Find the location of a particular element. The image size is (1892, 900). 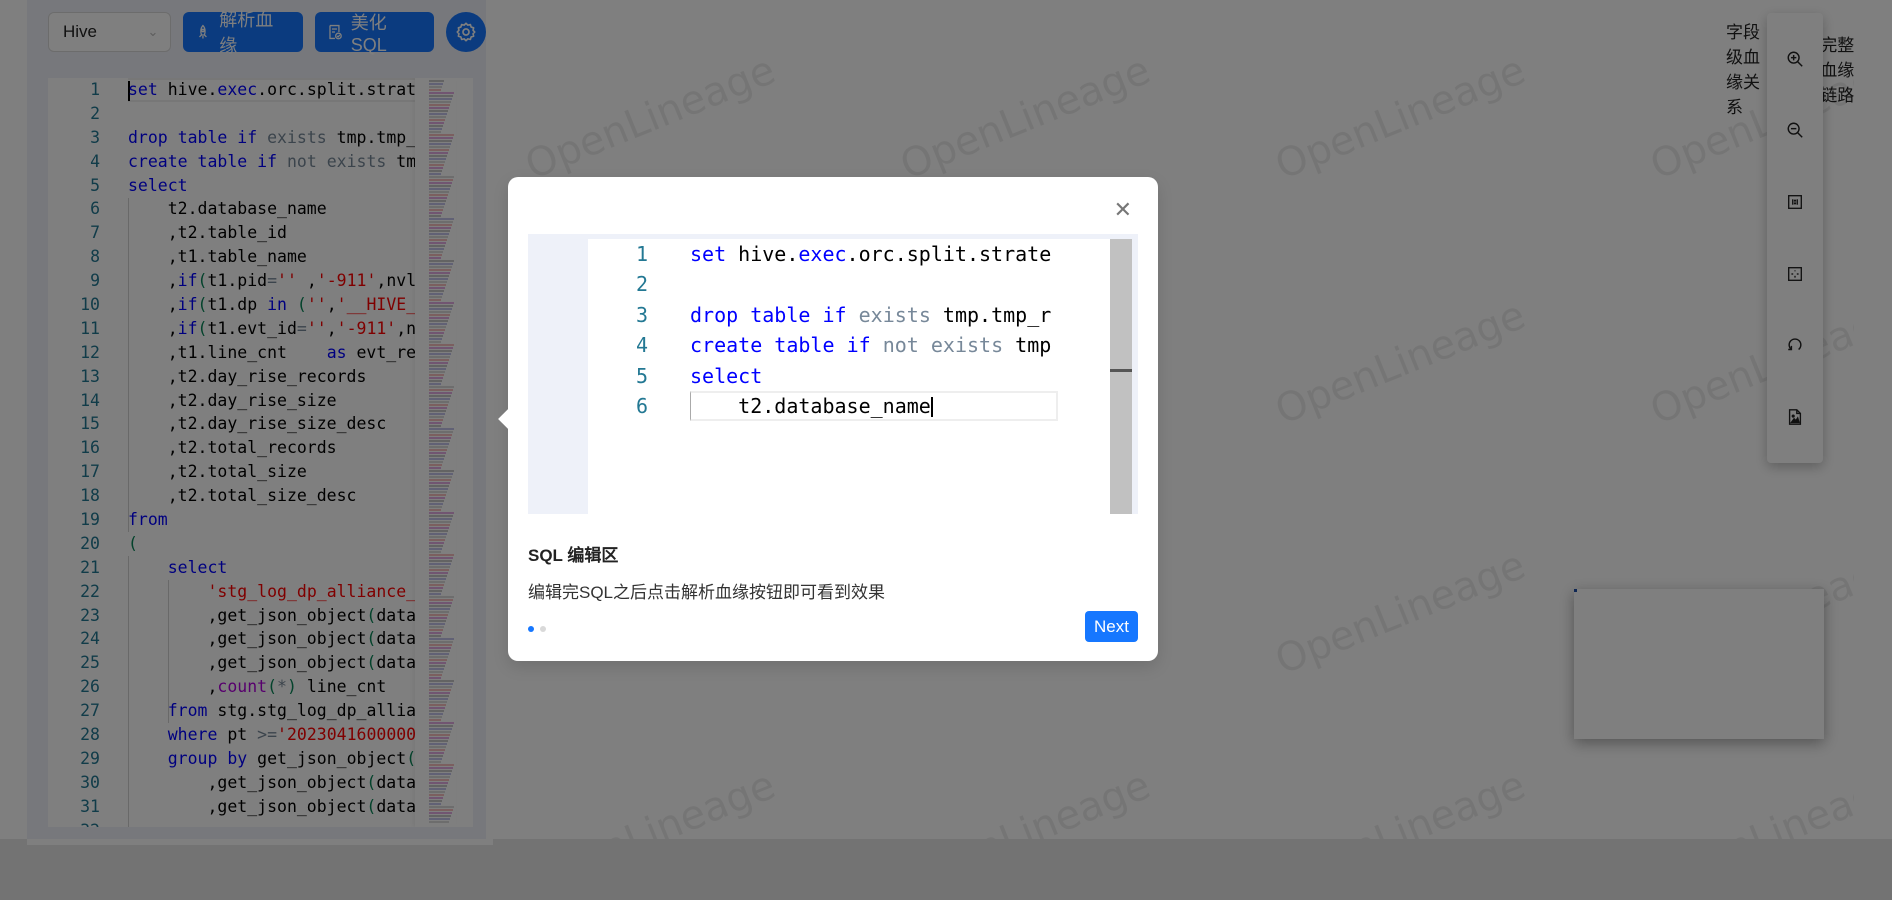

cover-line-number: 5 is located at coordinates (641, 375).